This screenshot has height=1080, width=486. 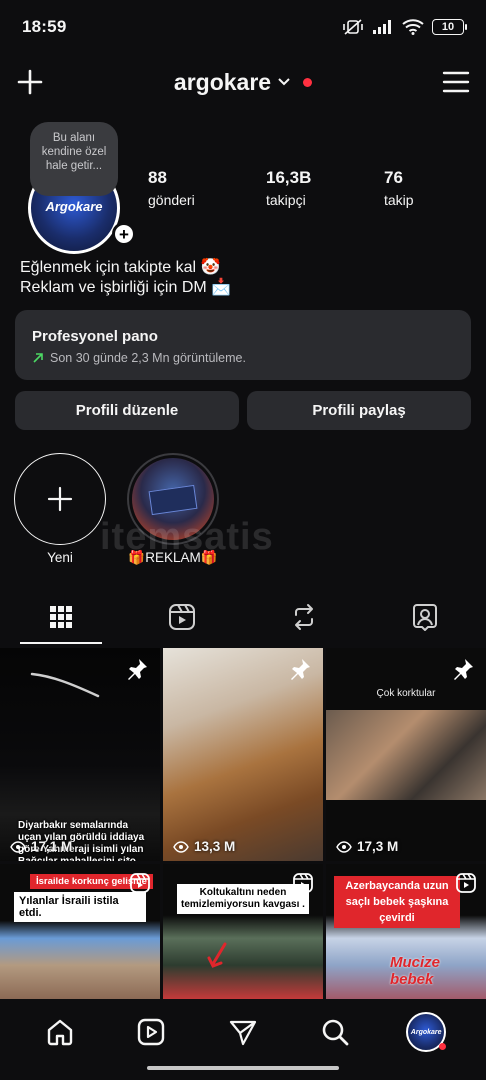 I want to click on new-highlight-circle, so click(x=60, y=499).